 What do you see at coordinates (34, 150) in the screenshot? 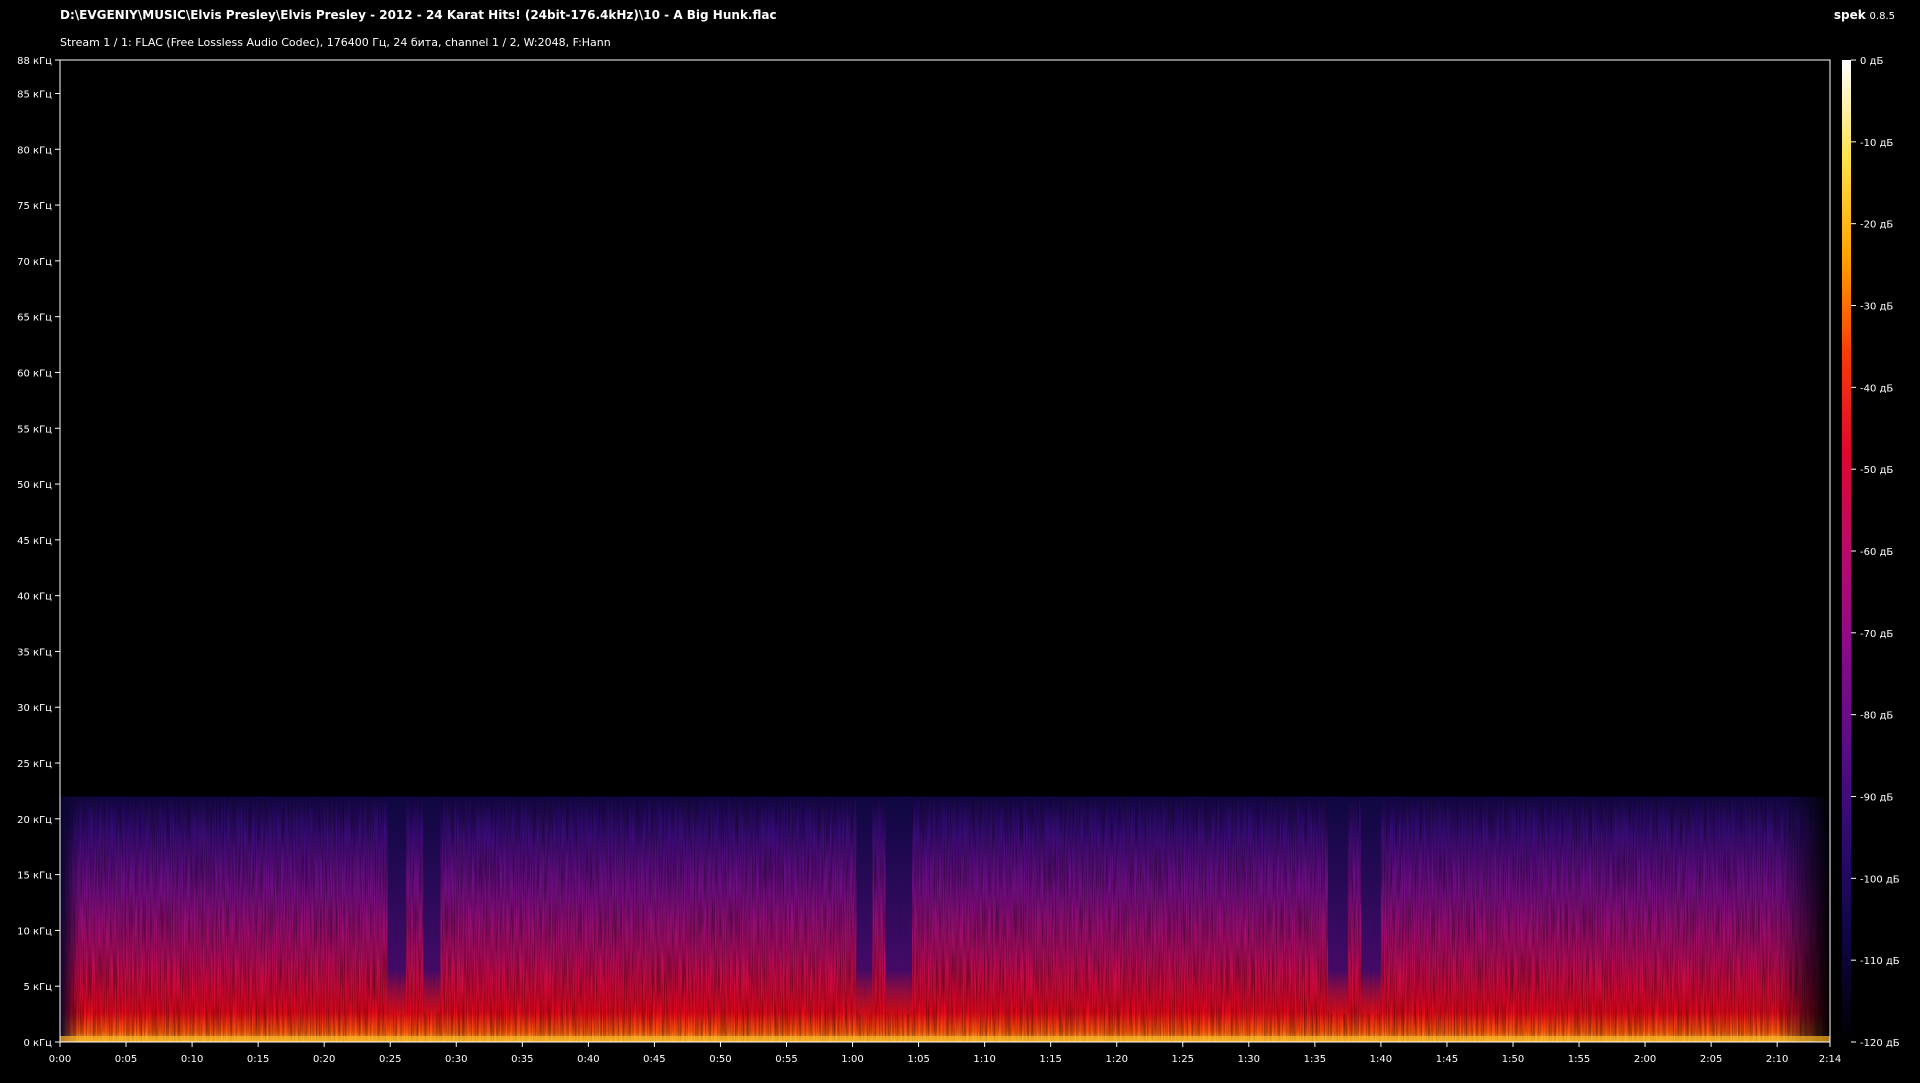
I see `y-tick-label: 80 кГц` at bounding box center [34, 150].